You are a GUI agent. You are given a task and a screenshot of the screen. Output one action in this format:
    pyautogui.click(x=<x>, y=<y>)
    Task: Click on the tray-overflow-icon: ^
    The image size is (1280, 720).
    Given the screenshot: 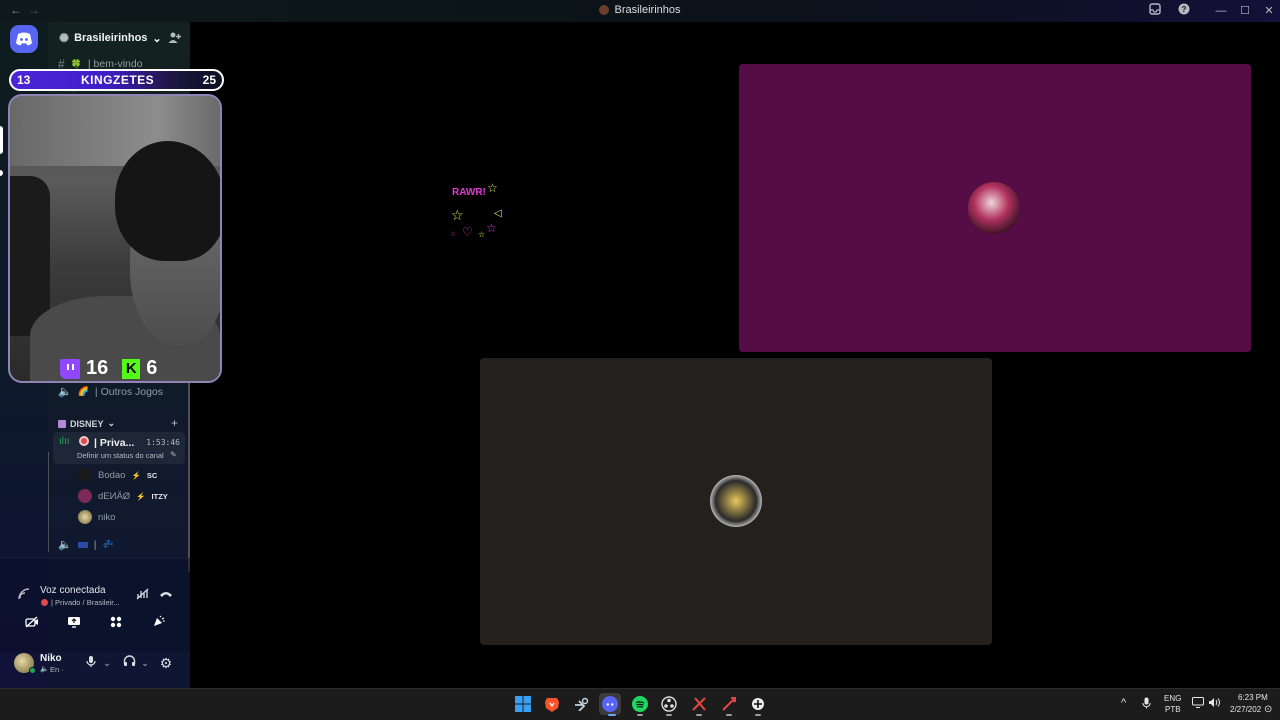 What is the action you would take?
    pyautogui.click(x=1123, y=703)
    